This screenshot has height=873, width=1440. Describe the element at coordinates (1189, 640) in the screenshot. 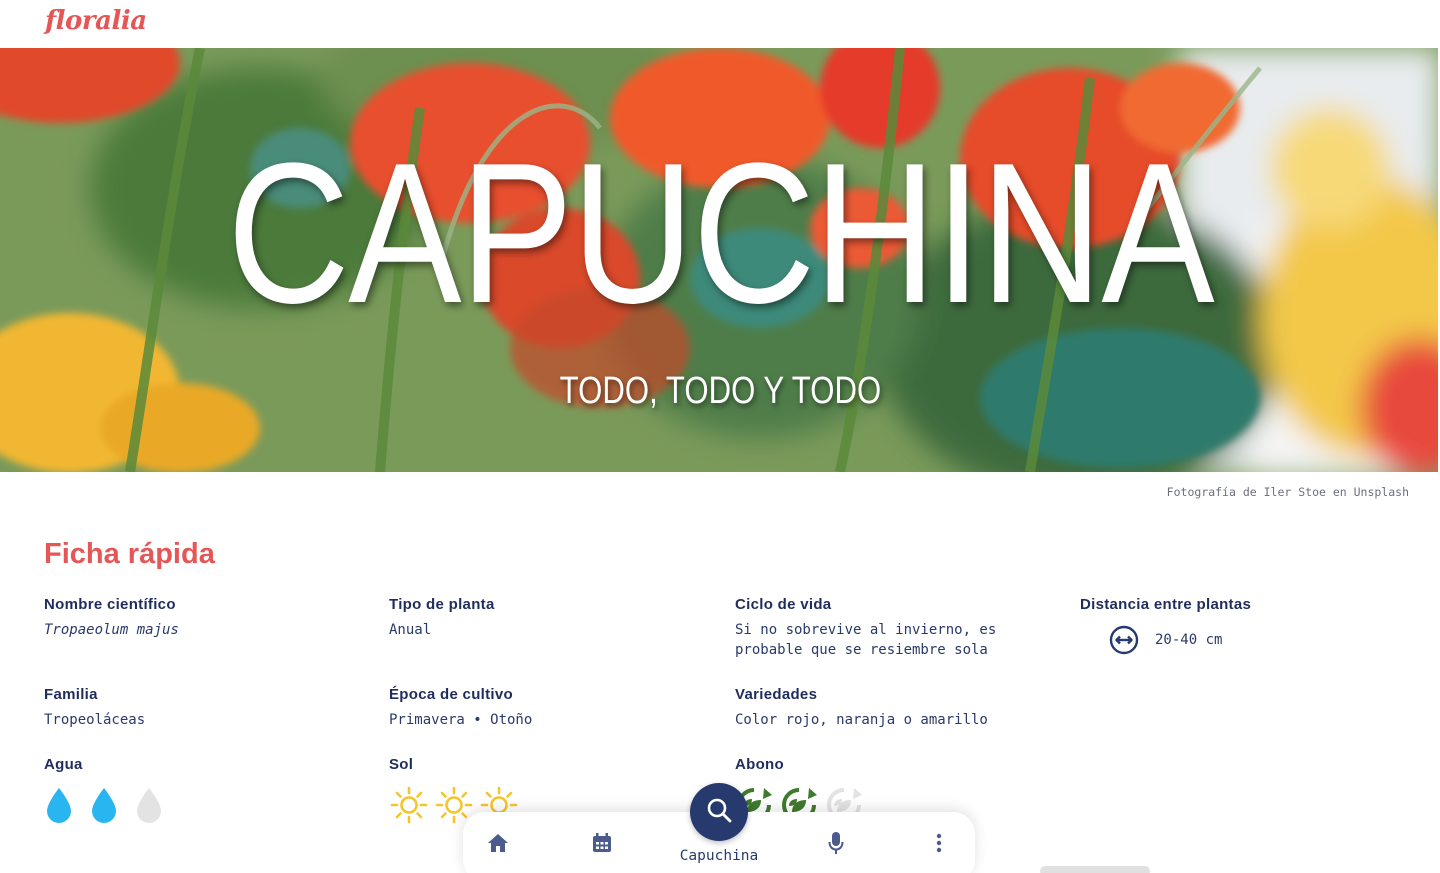

I see `spacing-value: 20-40 cm` at that location.